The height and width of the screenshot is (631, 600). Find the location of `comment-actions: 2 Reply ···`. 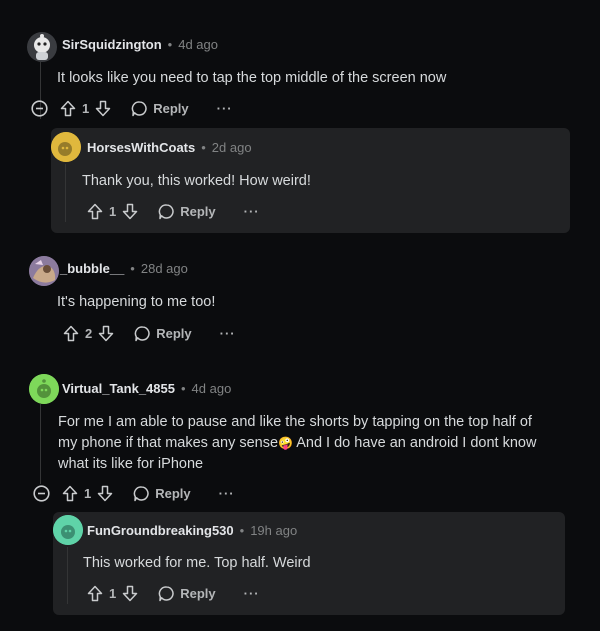

comment-actions: 2 Reply ··· is located at coordinates (149, 333).